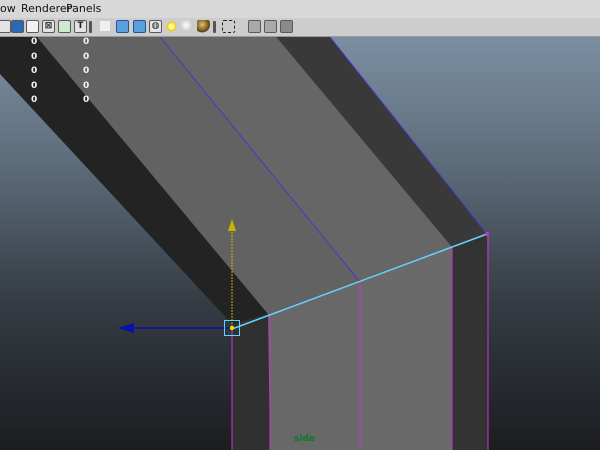  I want to click on post-left-face, so click(251, 382).